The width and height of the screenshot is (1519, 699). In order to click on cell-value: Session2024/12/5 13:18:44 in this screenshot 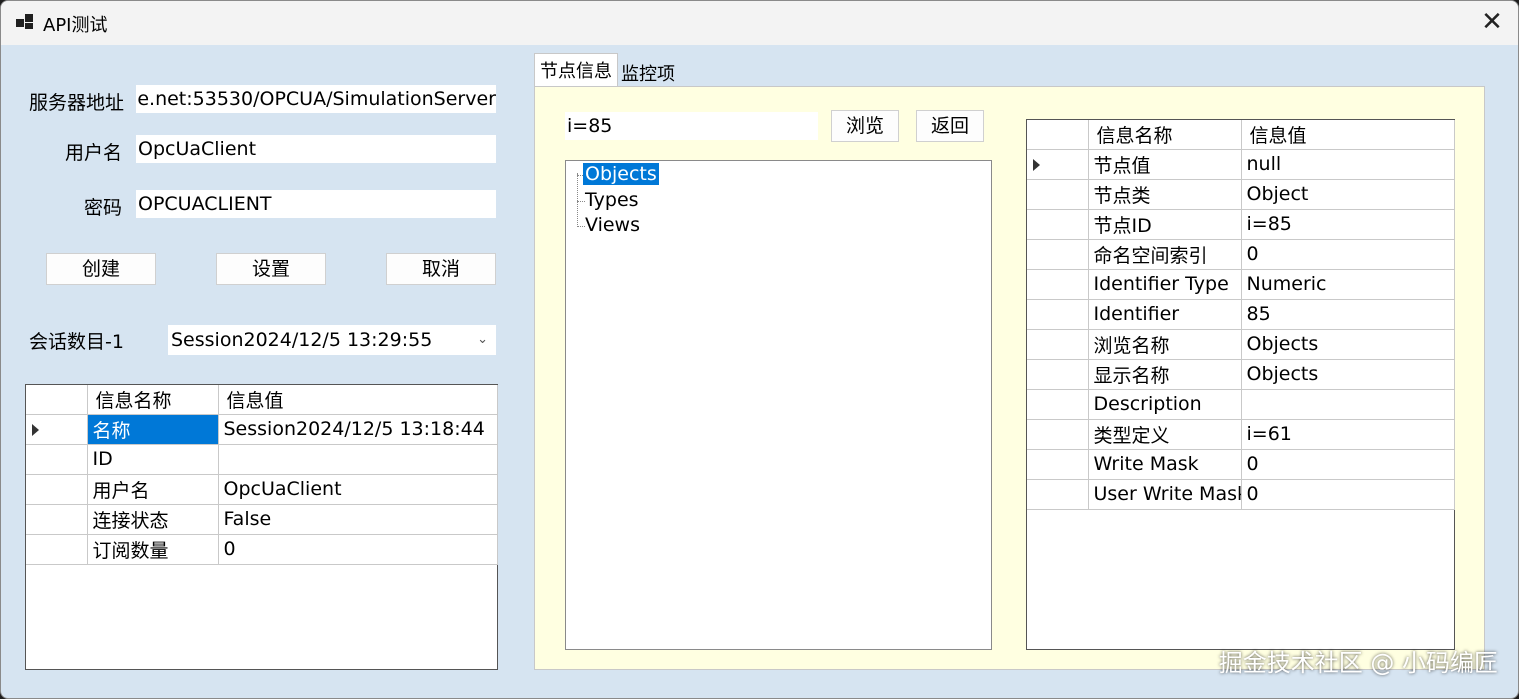, I will do `click(358, 429)`.